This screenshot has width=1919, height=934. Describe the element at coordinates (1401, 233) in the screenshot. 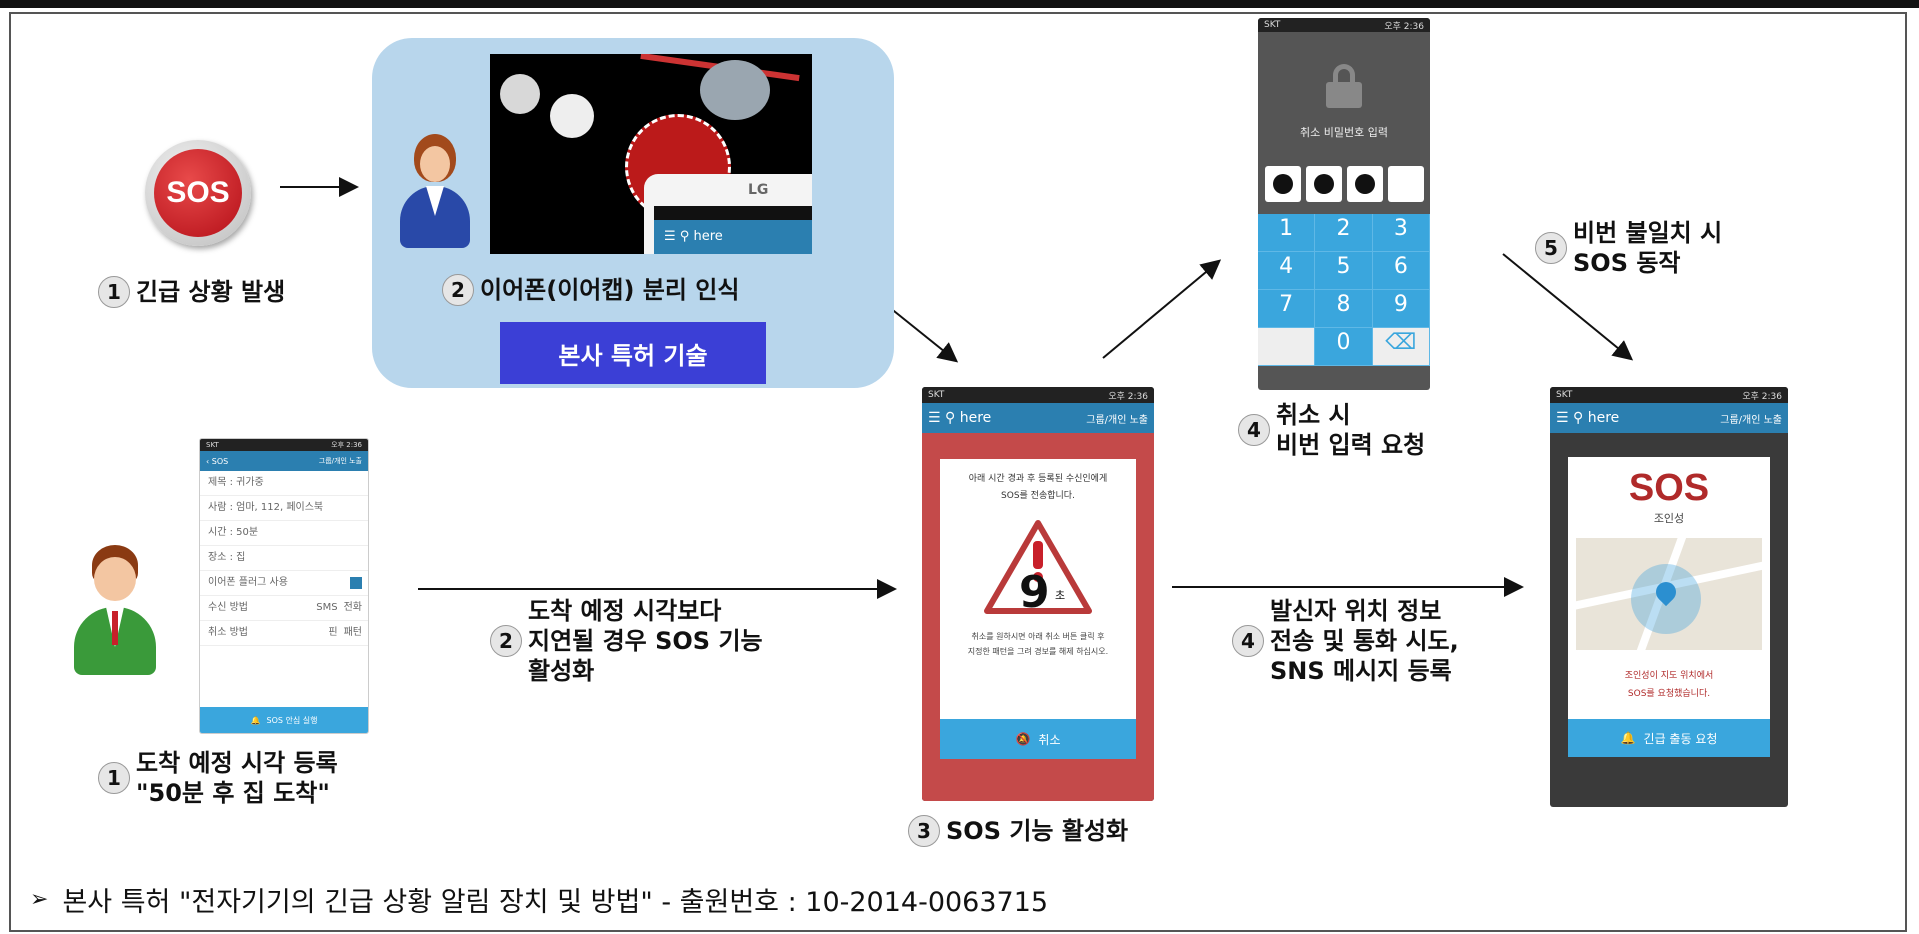

I see `key-3: 3` at that location.